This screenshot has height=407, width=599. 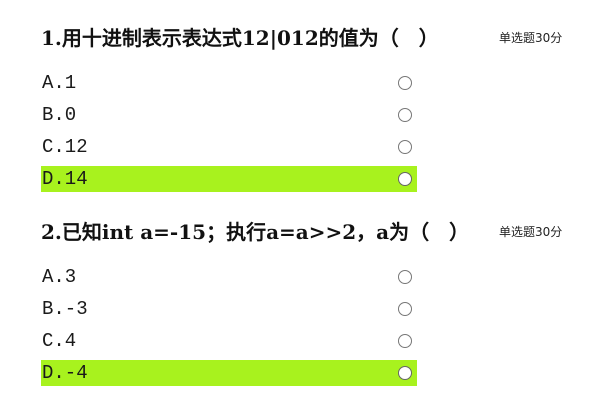 I want to click on option-label: A.1, so click(x=59, y=83).